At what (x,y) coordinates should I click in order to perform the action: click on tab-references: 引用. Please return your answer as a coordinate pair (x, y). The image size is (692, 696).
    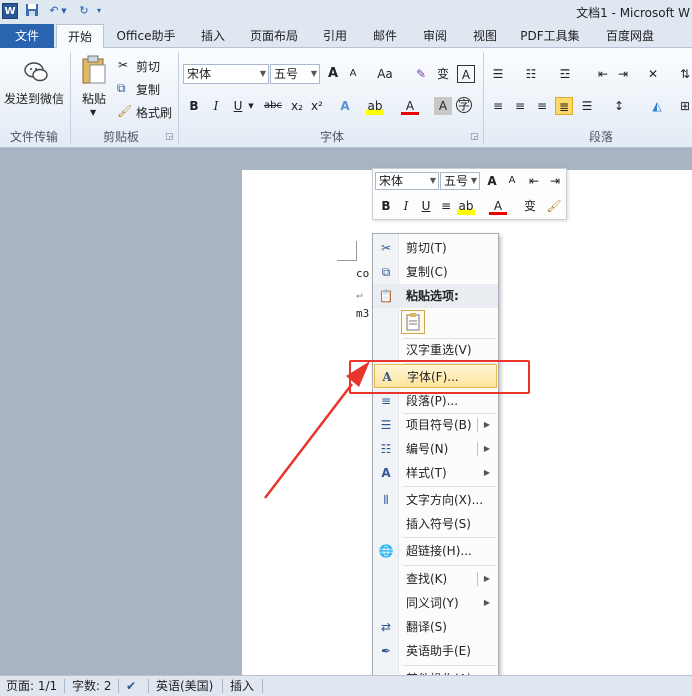
    Looking at the image, I should click on (335, 36).